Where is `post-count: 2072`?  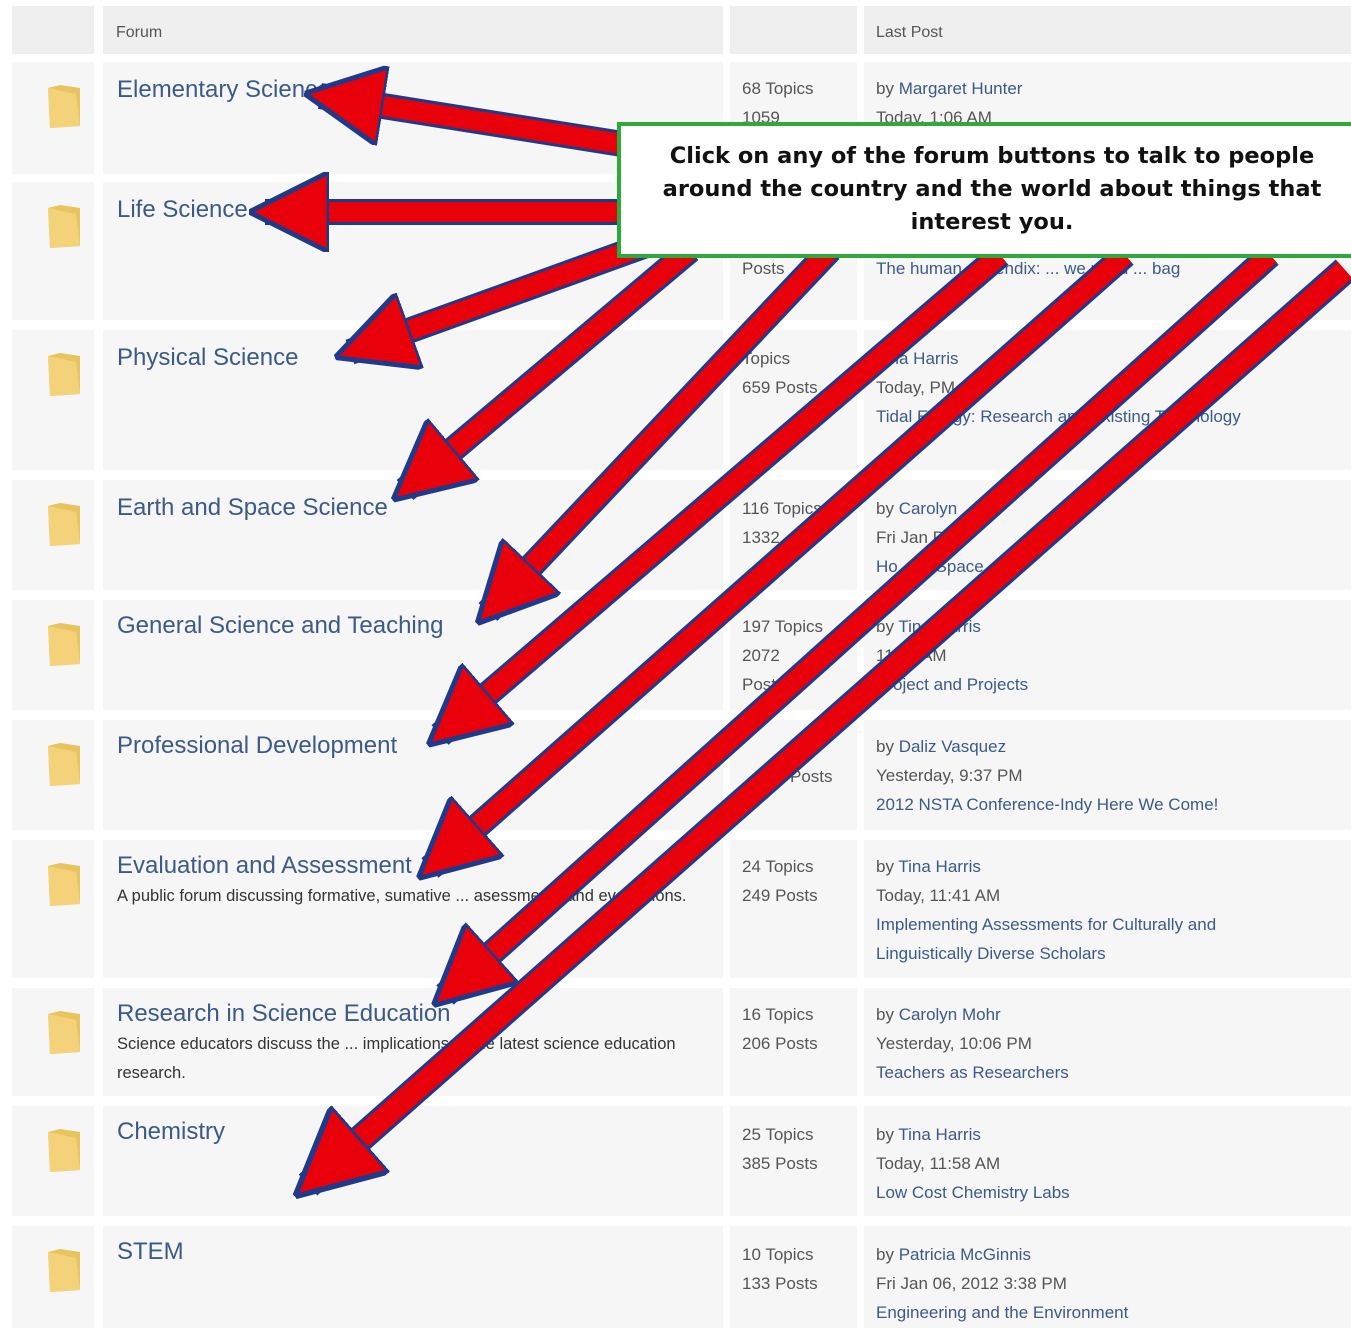 post-count: 2072 is located at coordinates (761, 655).